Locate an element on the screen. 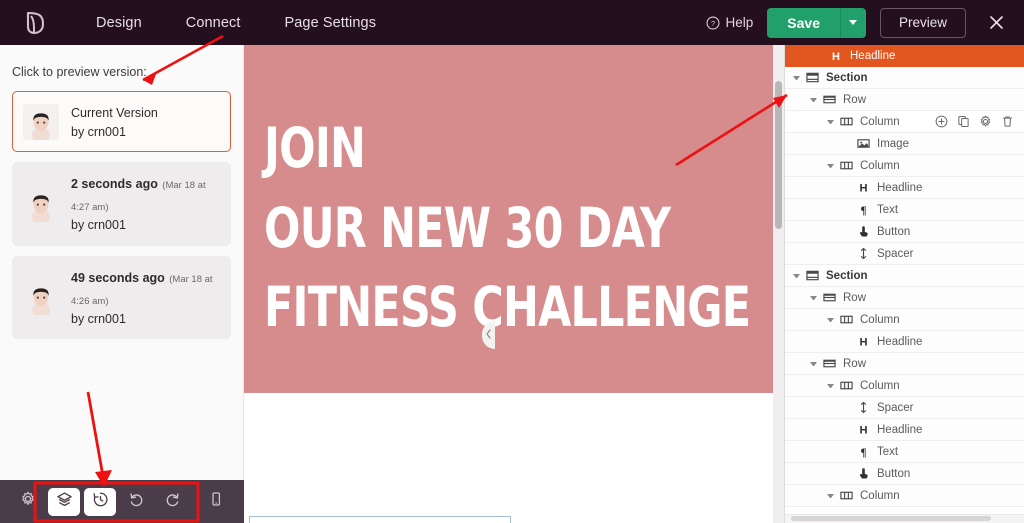 The height and width of the screenshot is (523, 1024). layer-label: Section is located at coordinates (847, 77).